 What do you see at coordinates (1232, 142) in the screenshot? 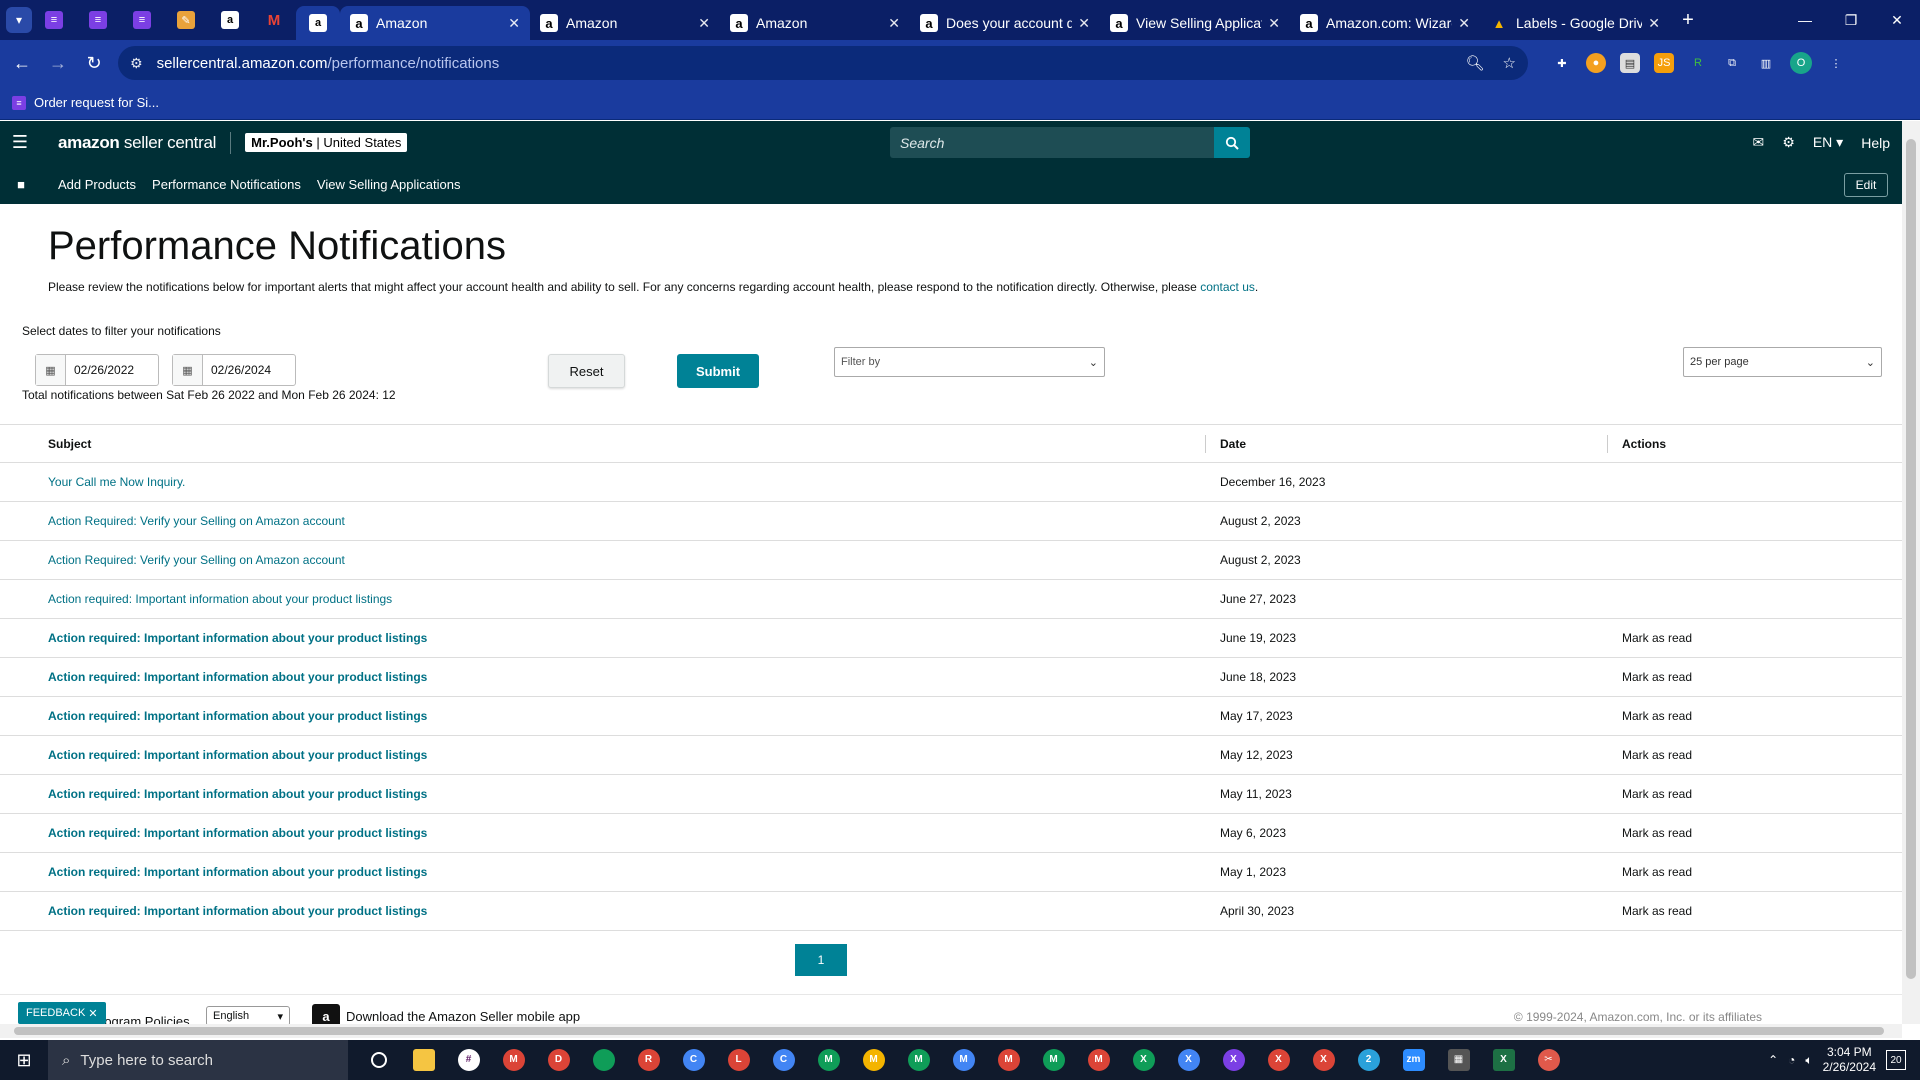
I see `search-button` at bounding box center [1232, 142].